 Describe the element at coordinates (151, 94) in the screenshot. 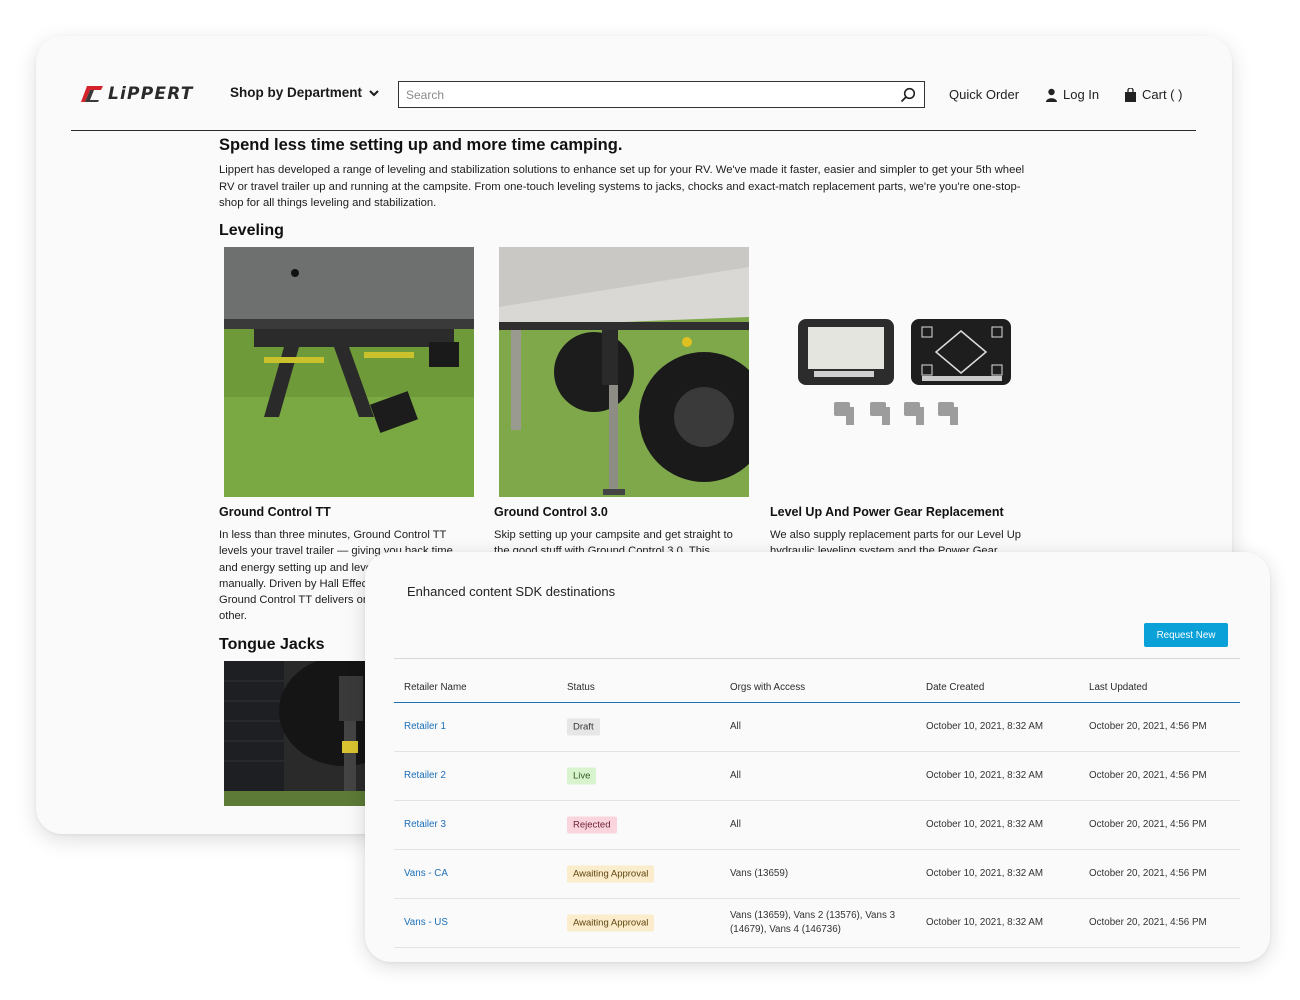

I see `logo-text: LiPPERT` at that location.